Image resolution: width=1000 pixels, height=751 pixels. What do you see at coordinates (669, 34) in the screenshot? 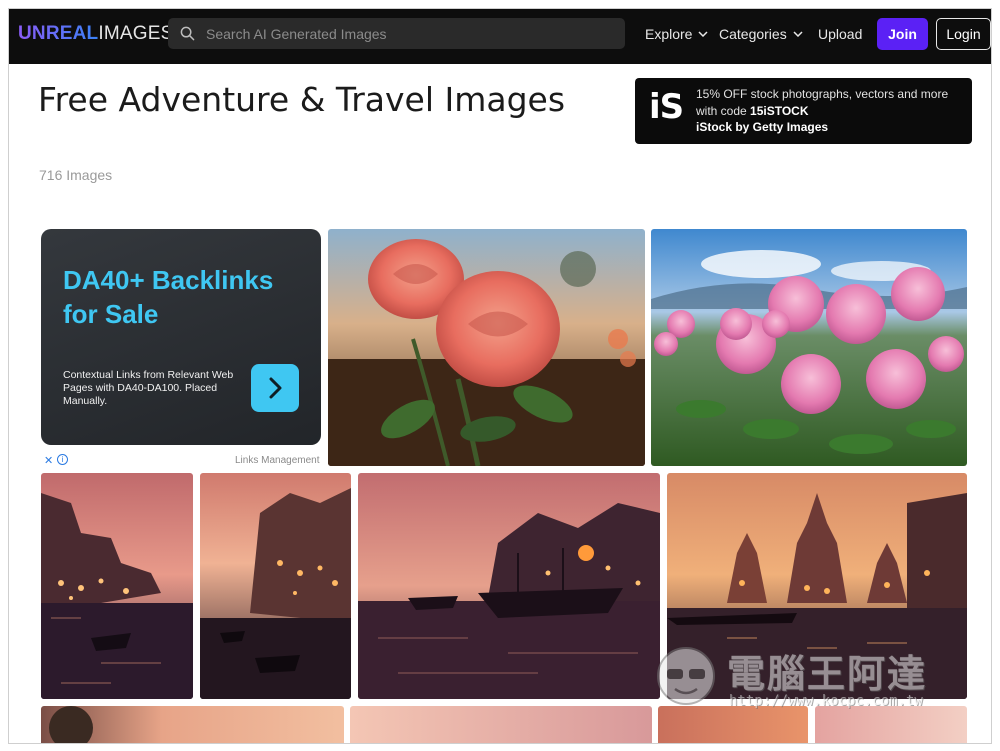
I see `nav-explore-label: Explore` at bounding box center [669, 34].